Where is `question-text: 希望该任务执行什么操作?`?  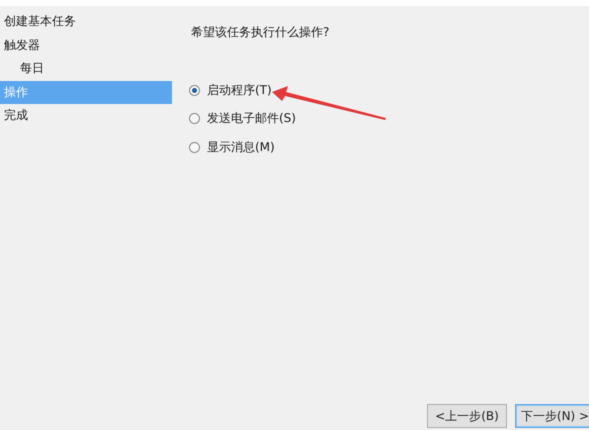 question-text: 希望该任务执行什么操作? is located at coordinates (260, 32).